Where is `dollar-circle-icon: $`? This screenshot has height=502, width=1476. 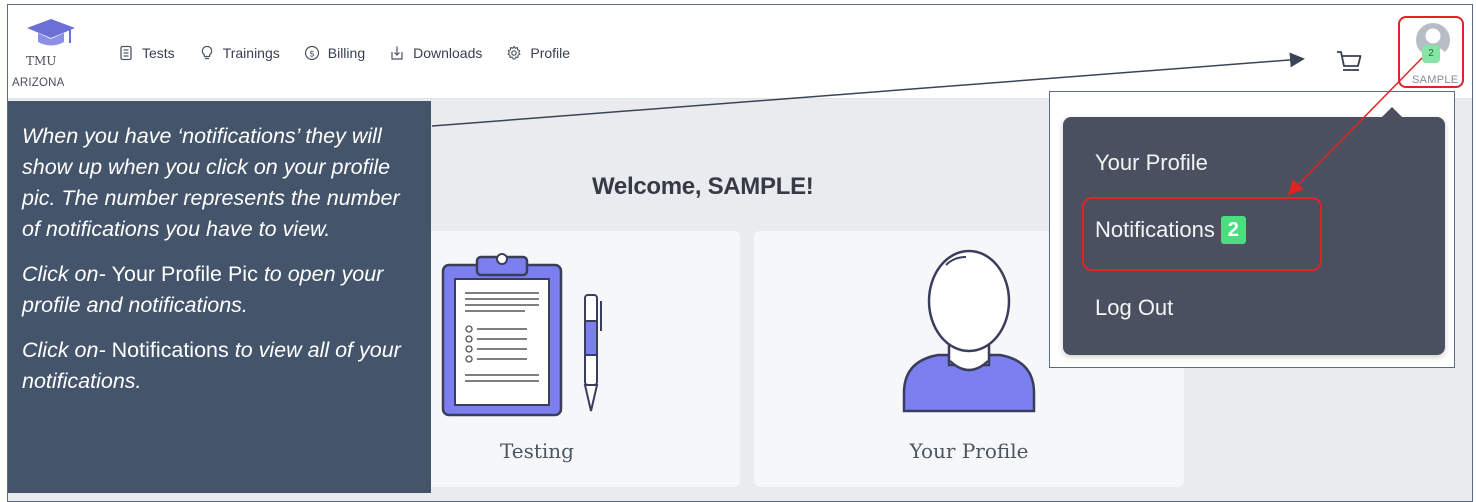 dollar-circle-icon: $ is located at coordinates (311, 53).